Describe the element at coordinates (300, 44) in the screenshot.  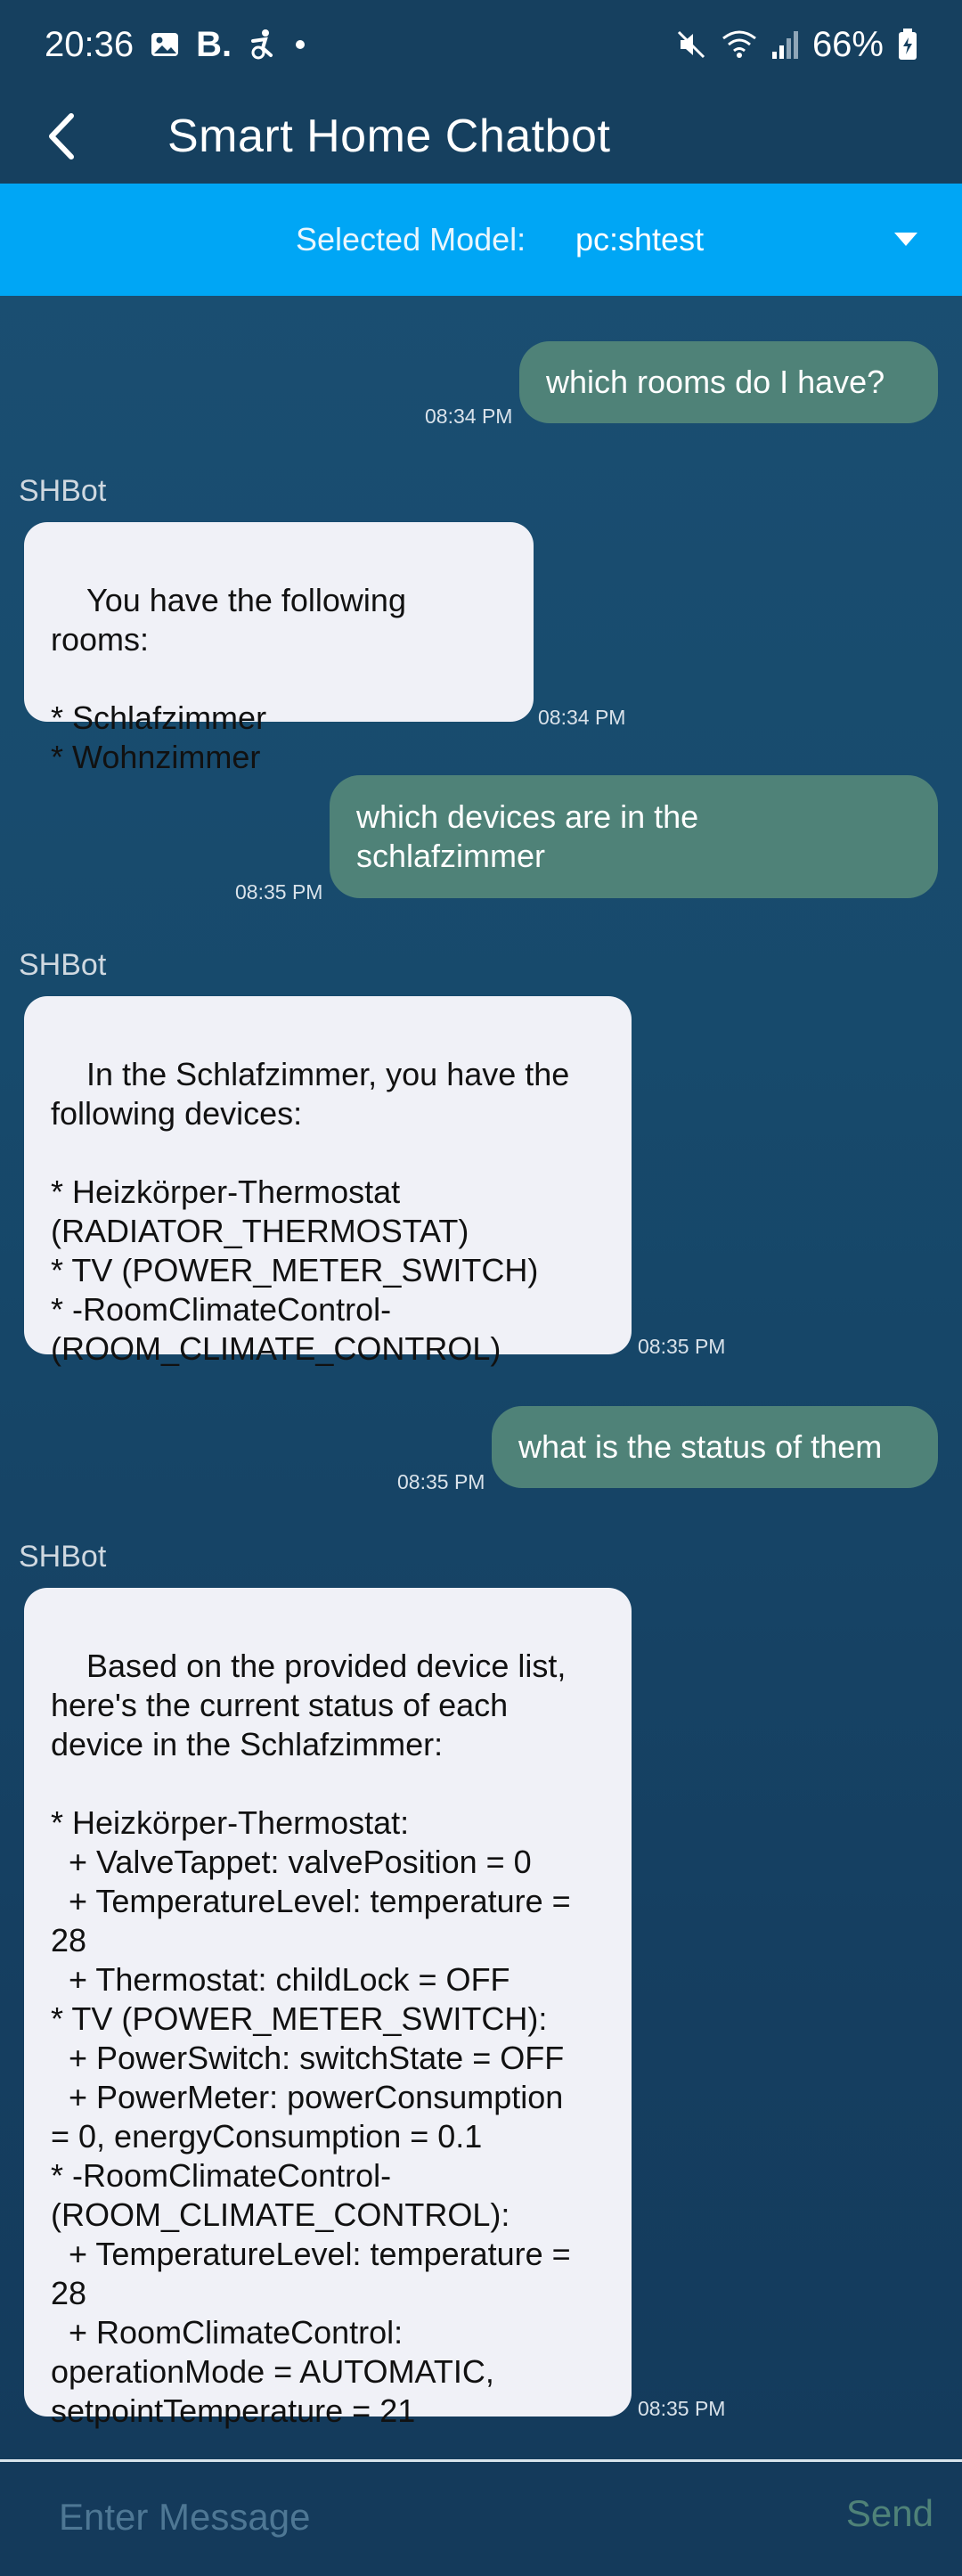
I see `dot-icon` at that location.